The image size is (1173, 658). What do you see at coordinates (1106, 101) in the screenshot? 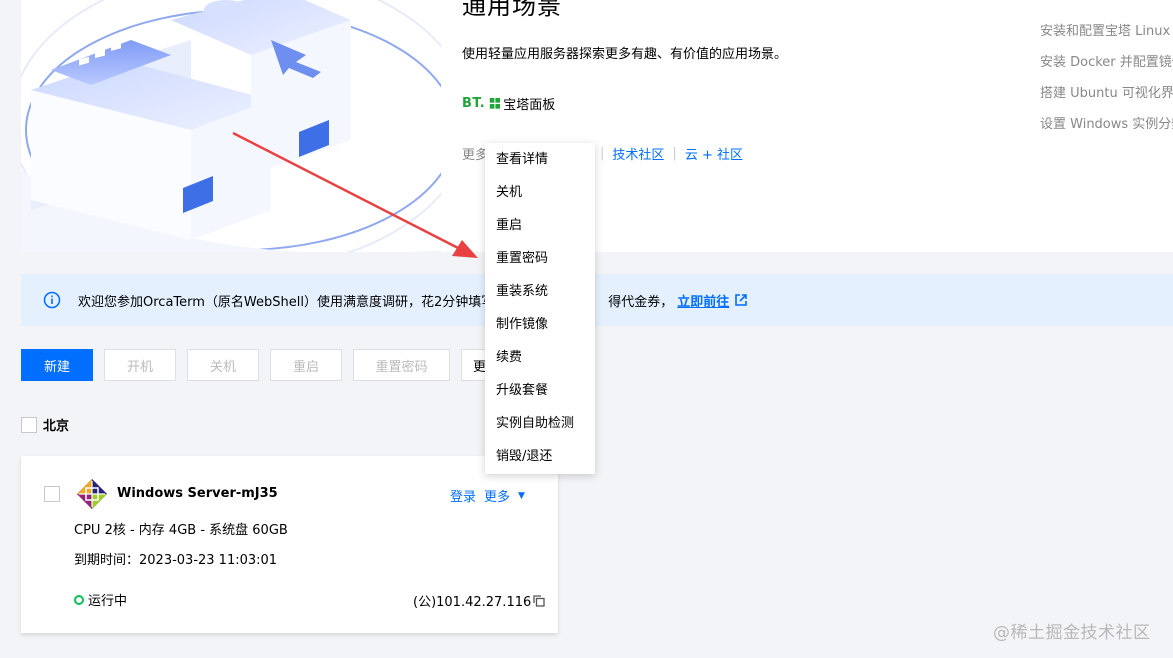
I see `scene-link-ubuntu: 搭建 Ubuntu 可视化界面` at bounding box center [1106, 101].